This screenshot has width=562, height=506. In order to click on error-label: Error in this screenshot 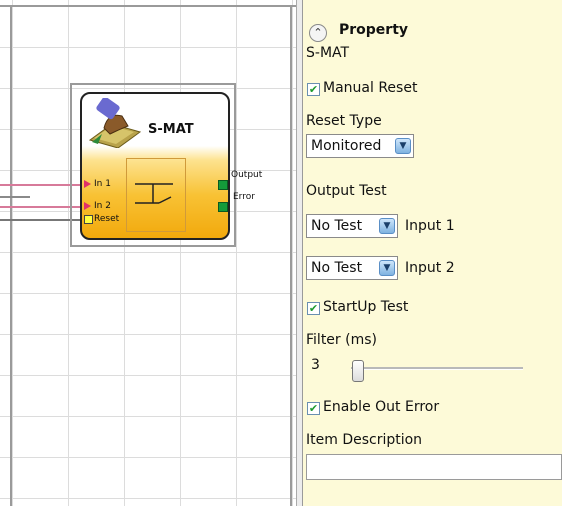, I will do `click(244, 197)`.